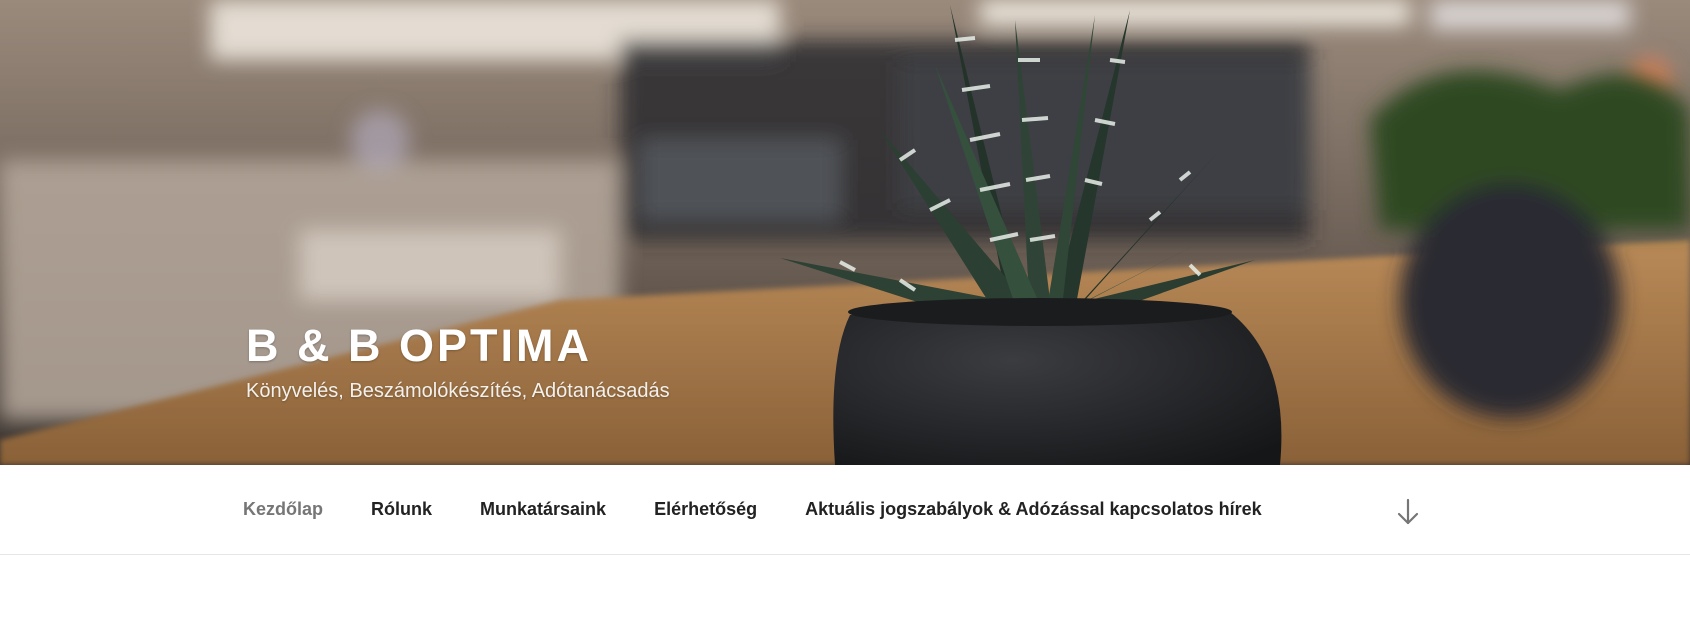  What do you see at coordinates (283, 509) in the screenshot?
I see `nav-item-kezdolap: Kezdőlap` at bounding box center [283, 509].